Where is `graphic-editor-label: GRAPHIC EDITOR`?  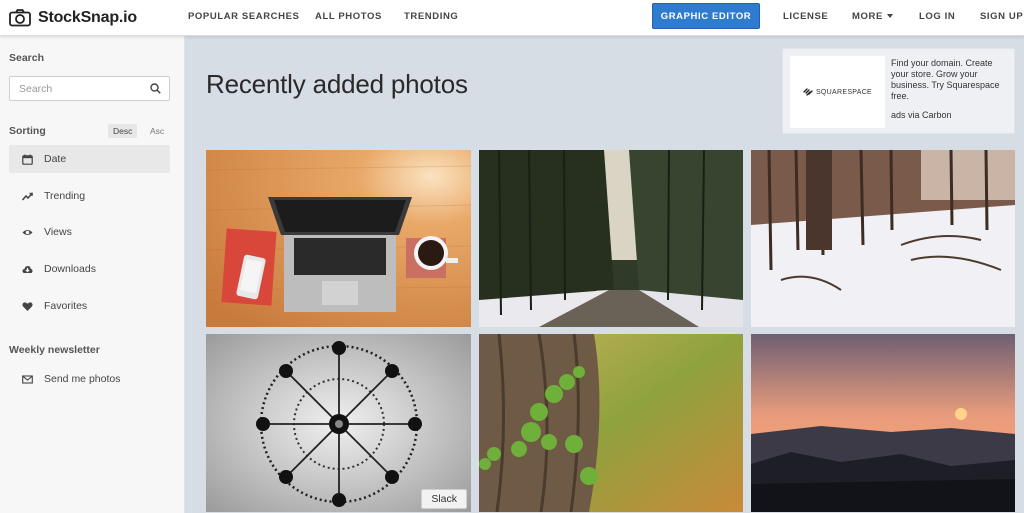 graphic-editor-label: GRAPHIC EDITOR is located at coordinates (706, 16).